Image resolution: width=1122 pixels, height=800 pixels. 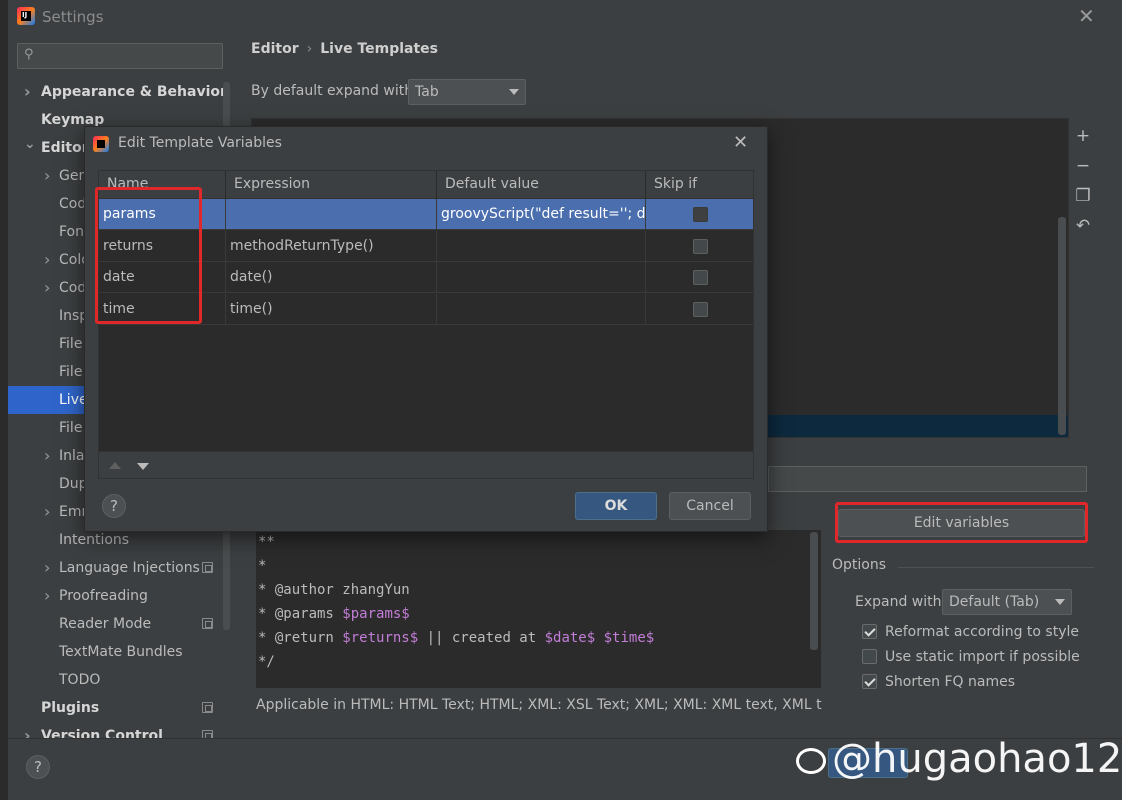 I want to click on template-variable: $time$, so click(x=629, y=638).